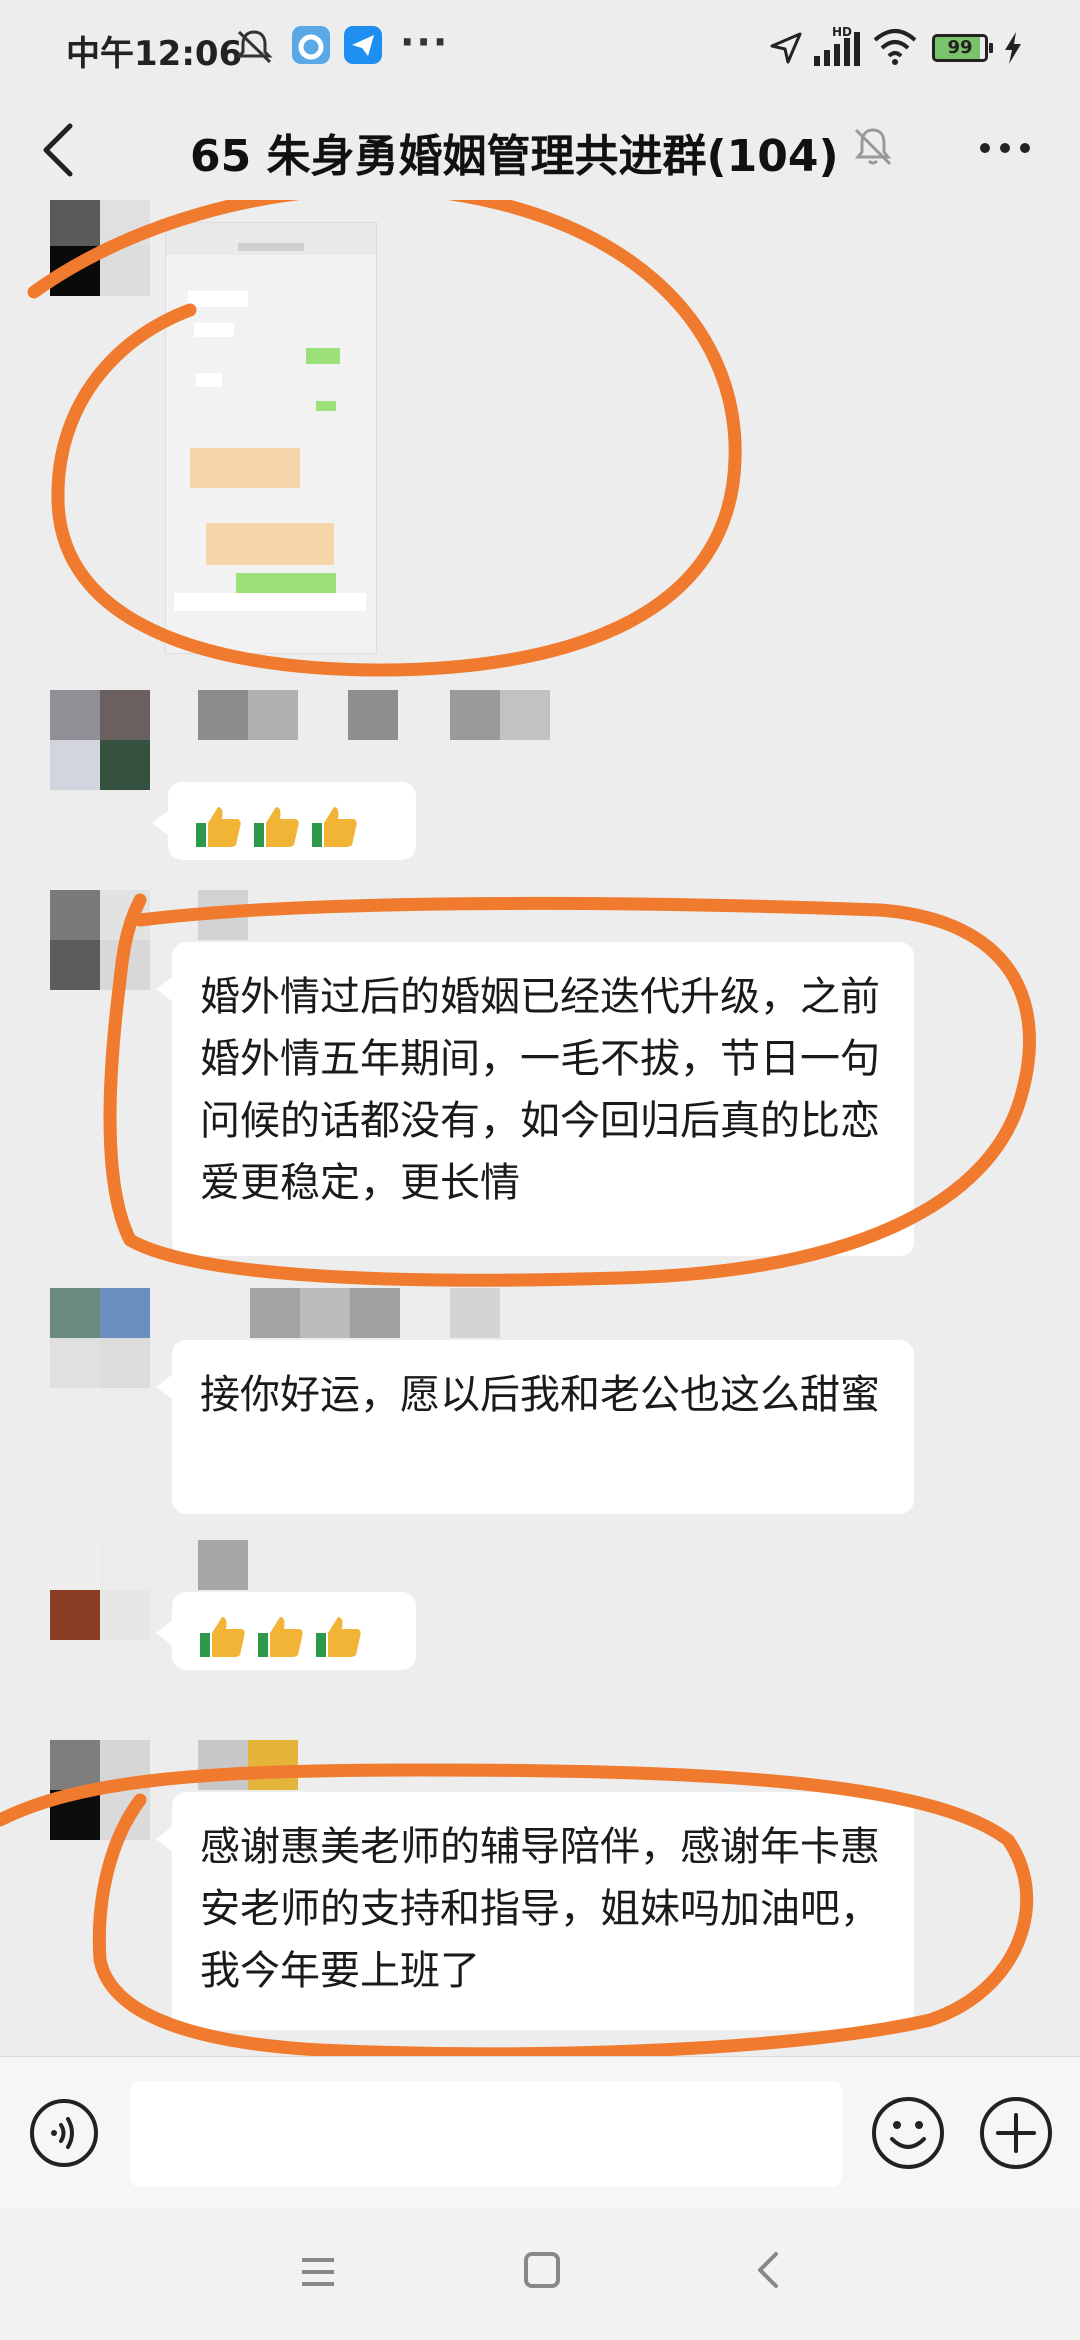 This screenshot has height=2340, width=1080. Describe the element at coordinates (873, 147) in the screenshot. I see `bell-off-icon` at that location.